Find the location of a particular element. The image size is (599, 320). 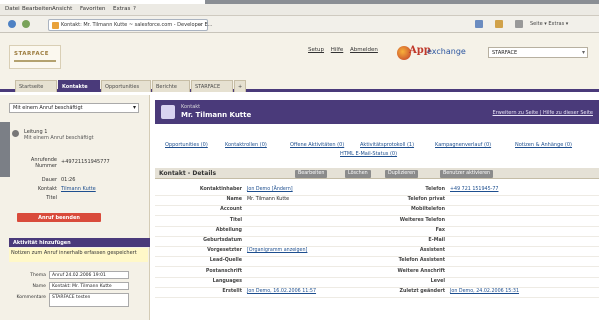

menu-help: ? is located at coordinates (134, 9).